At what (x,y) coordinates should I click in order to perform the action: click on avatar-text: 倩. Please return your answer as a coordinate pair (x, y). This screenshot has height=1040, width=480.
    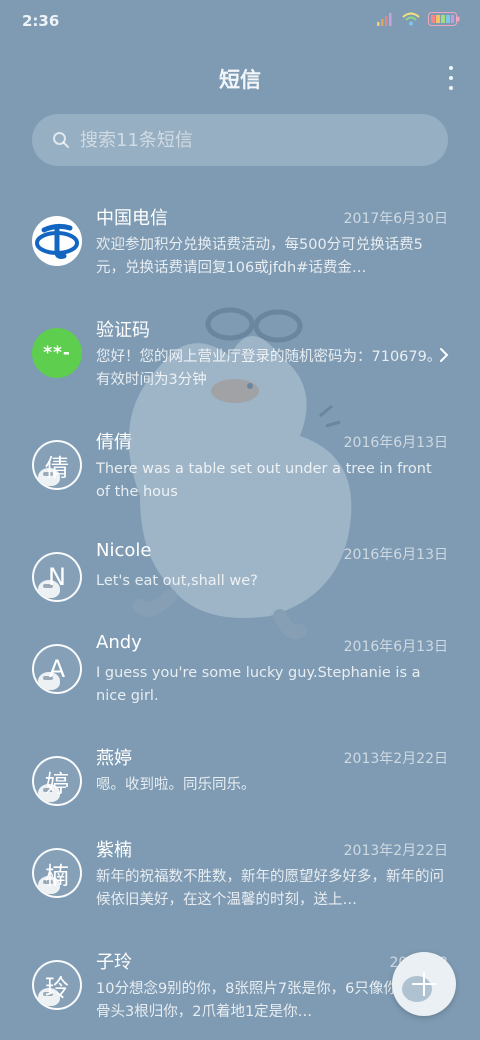
    Looking at the image, I should click on (57, 467).